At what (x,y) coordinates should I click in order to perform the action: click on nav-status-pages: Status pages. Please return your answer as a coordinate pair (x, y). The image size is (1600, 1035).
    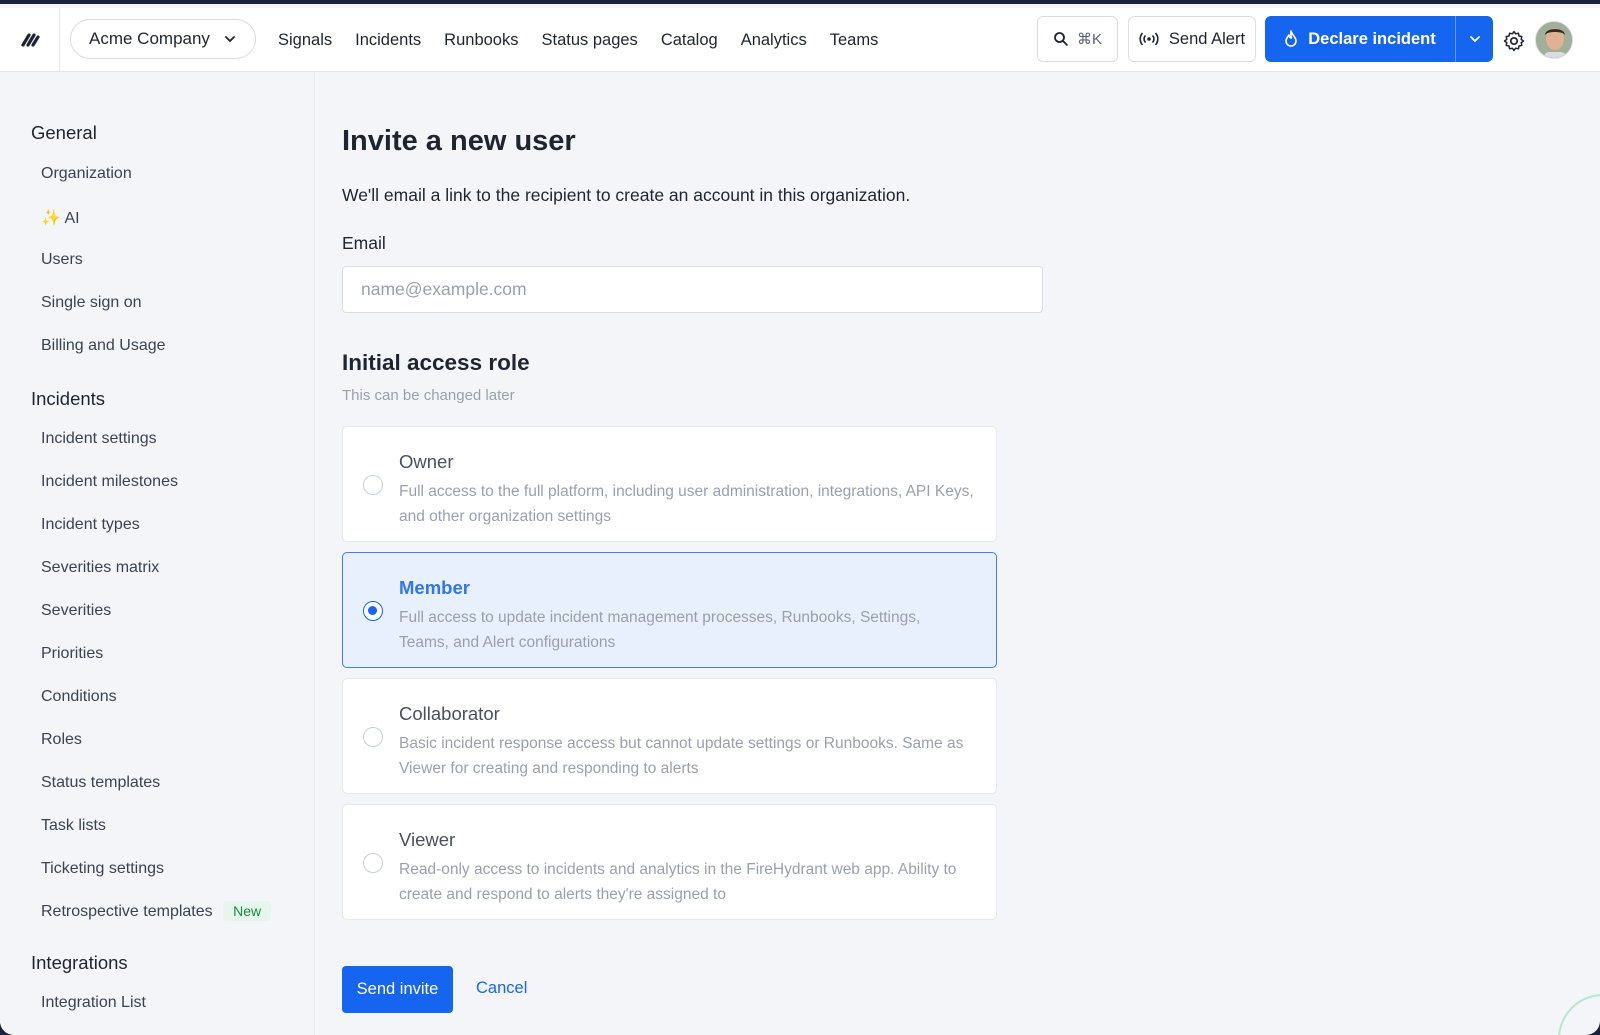
    Looking at the image, I should click on (589, 40).